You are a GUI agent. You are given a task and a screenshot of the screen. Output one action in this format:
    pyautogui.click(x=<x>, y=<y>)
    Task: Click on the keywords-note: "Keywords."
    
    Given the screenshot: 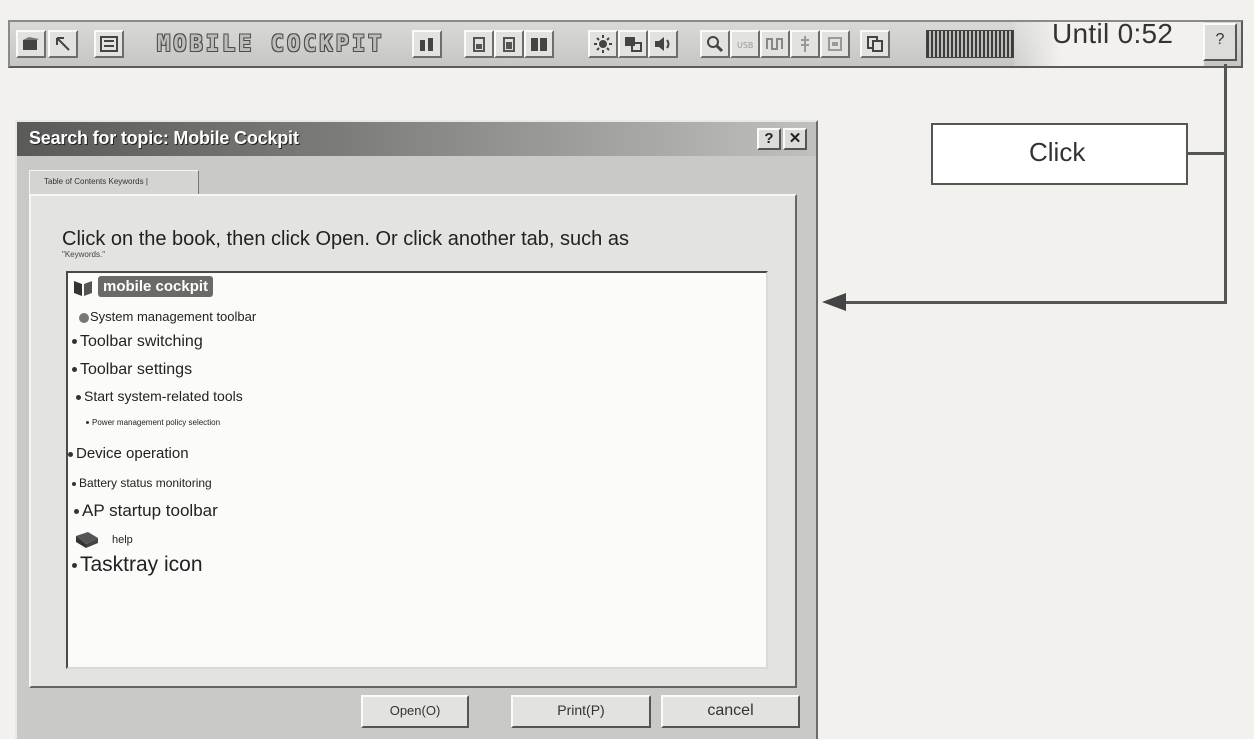 What is the action you would take?
    pyautogui.click(x=84, y=254)
    